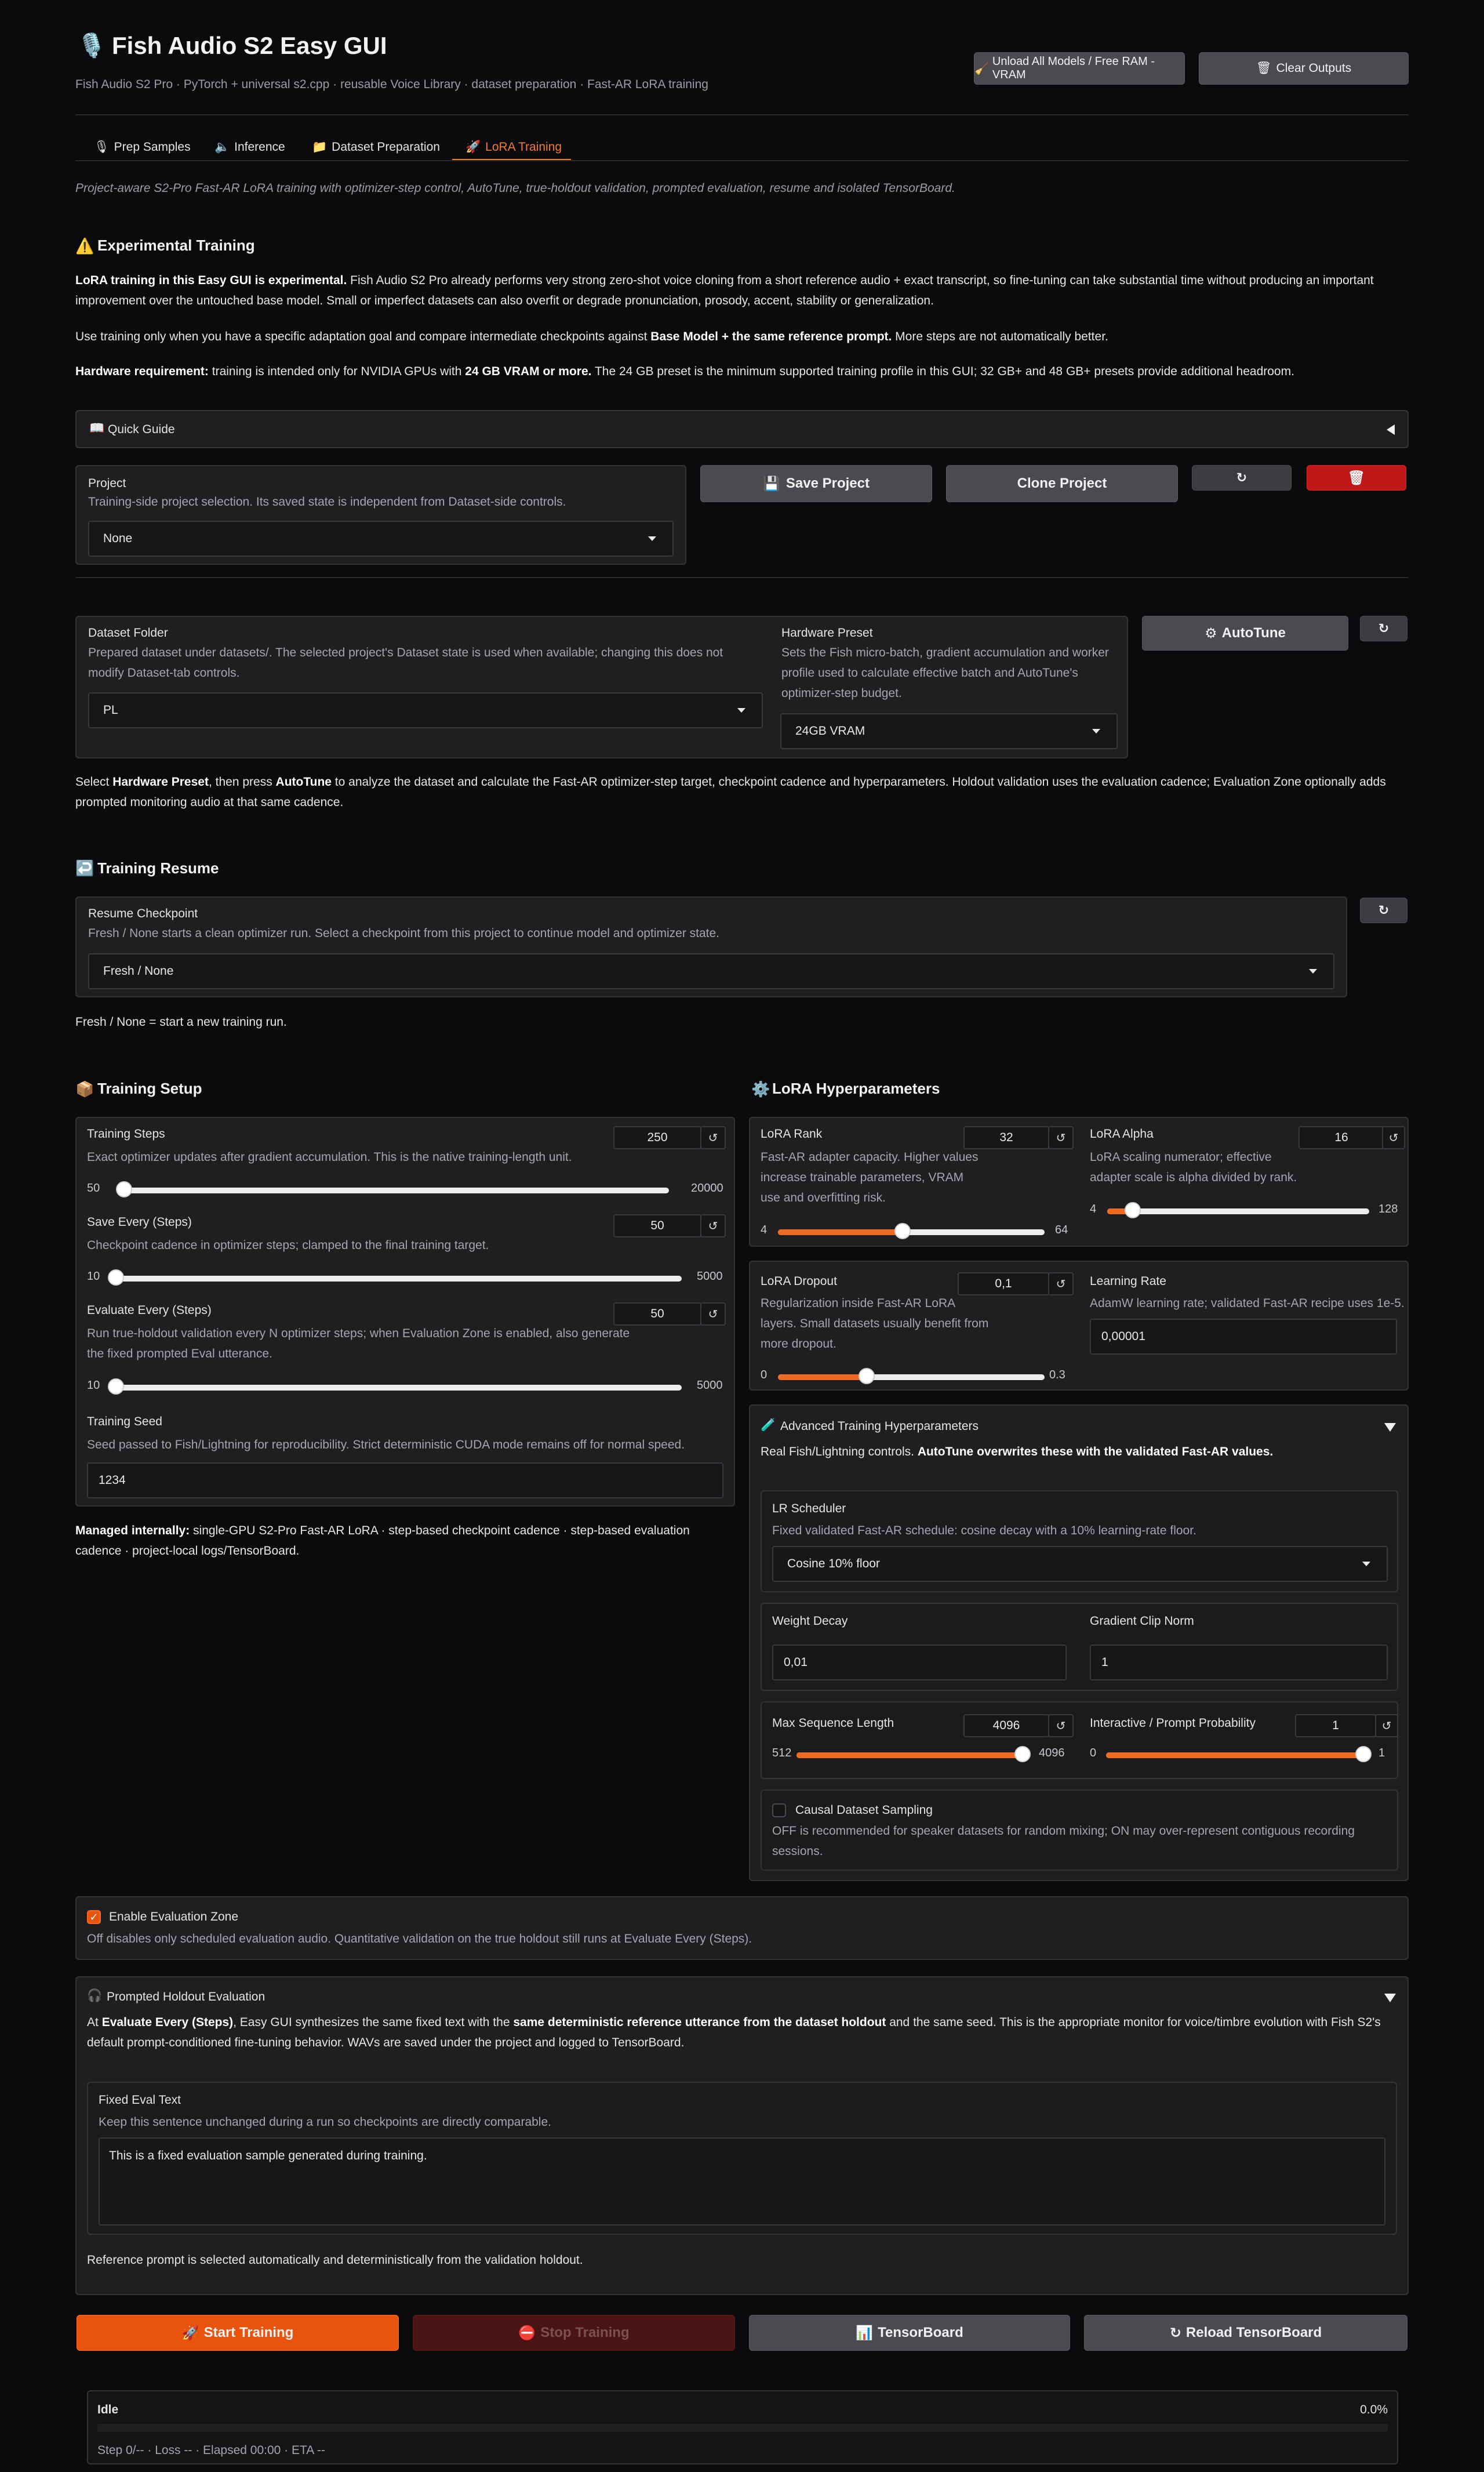 This screenshot has width=1484, height=2472. What do you see at coordinates (394, 1277) in the screenshot?
I see `save-every-slider` at bounding box center [394, 1277].